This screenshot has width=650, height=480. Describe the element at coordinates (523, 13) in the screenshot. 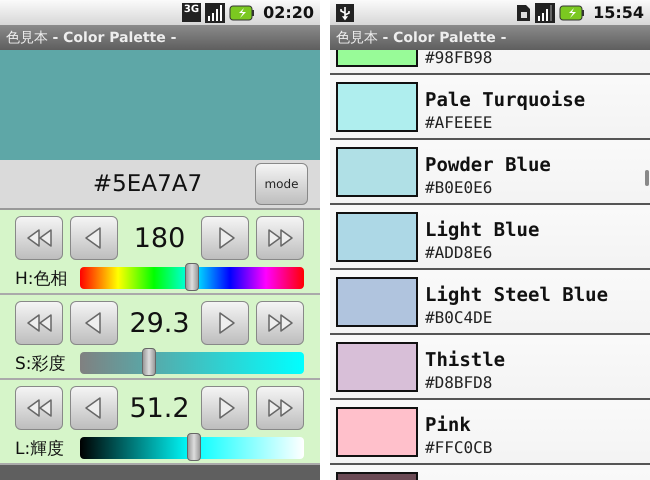

I see `sd-card-icon` at that location.